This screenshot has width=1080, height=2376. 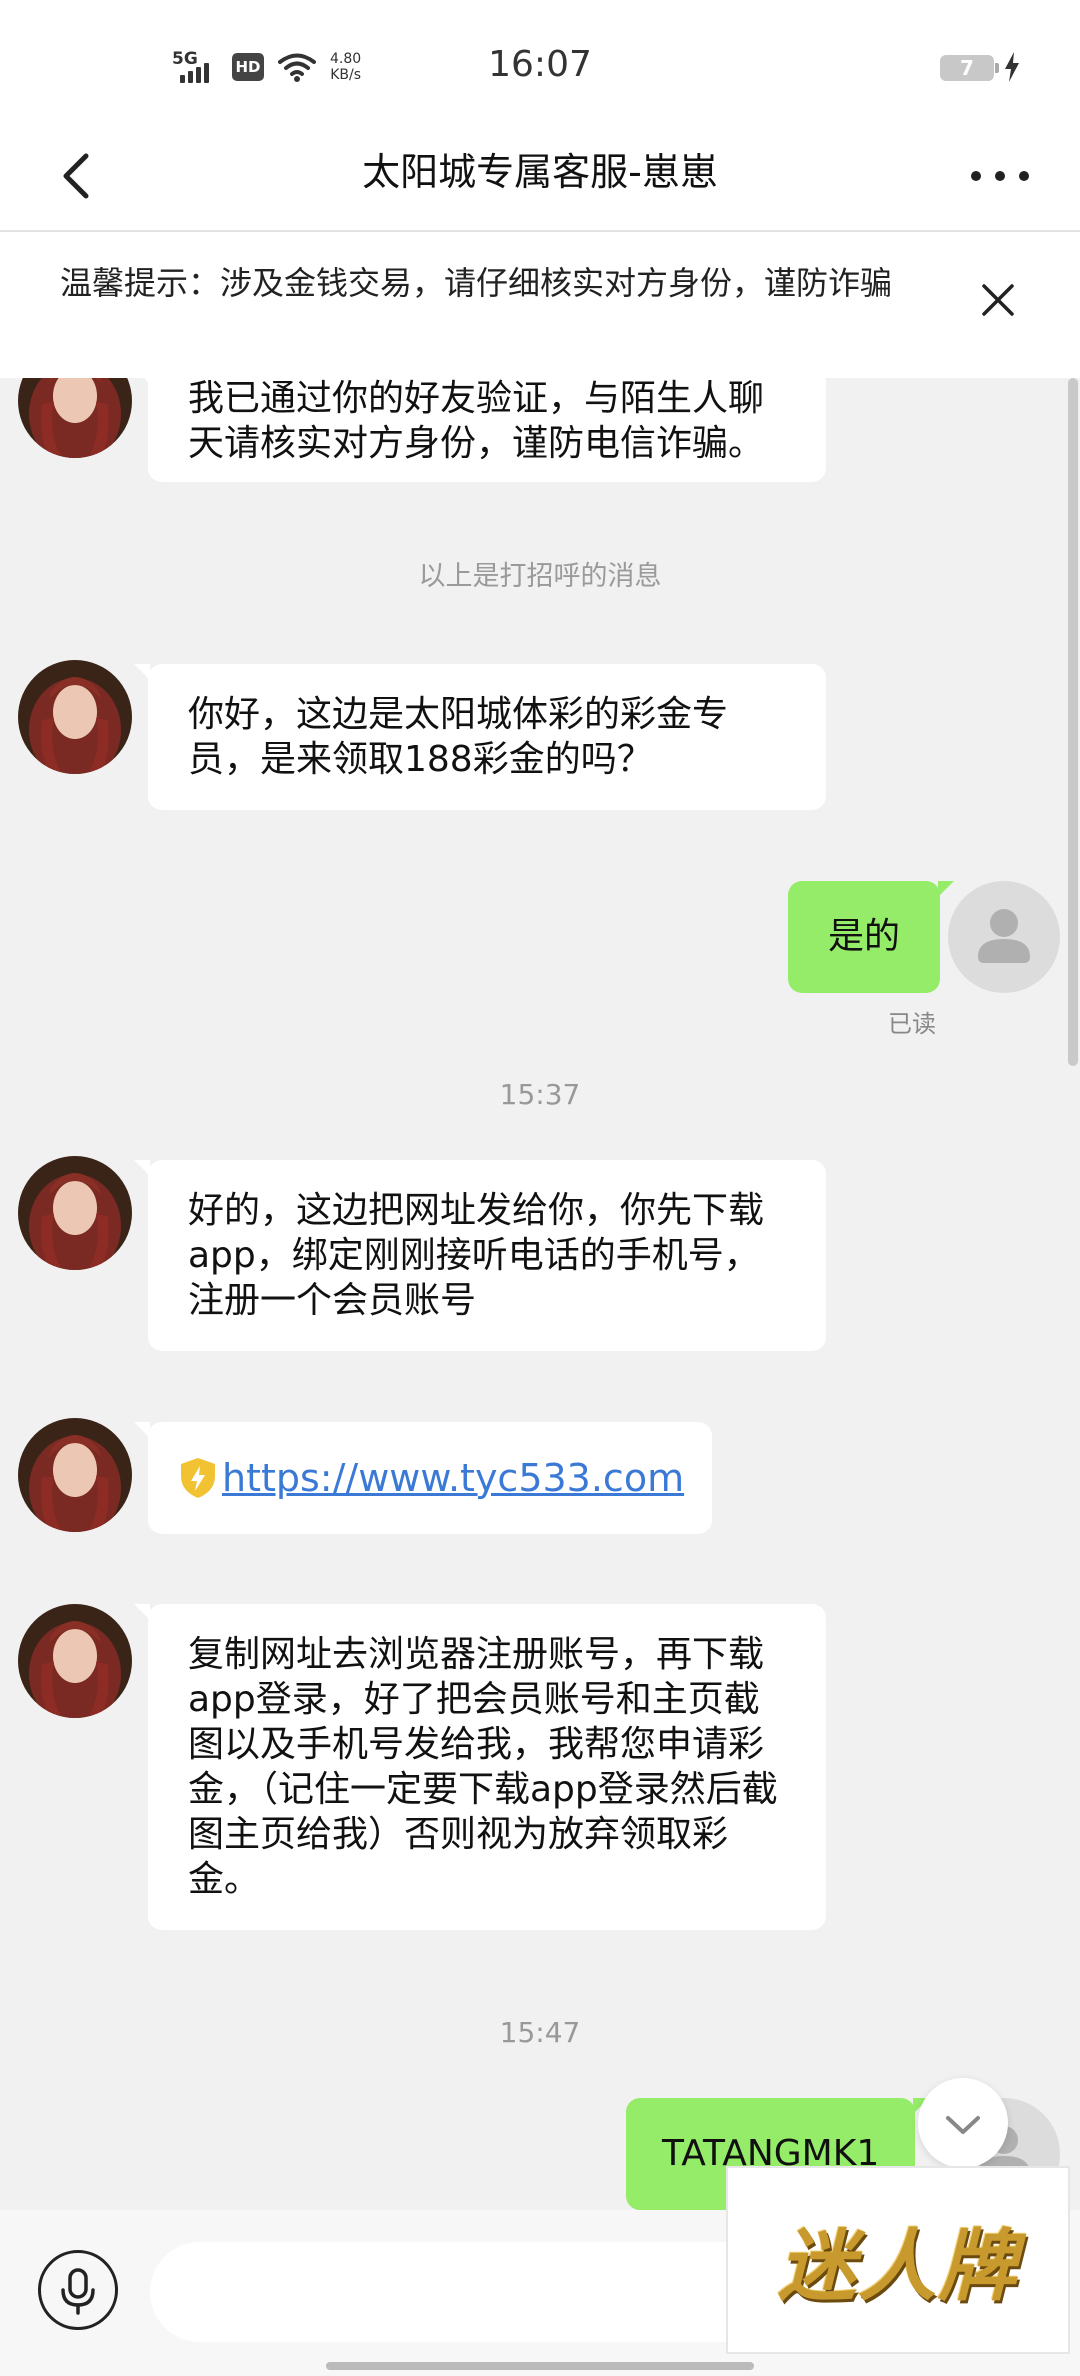 I want to click on read-receipt: 已读, so click(x=912, y=1024).